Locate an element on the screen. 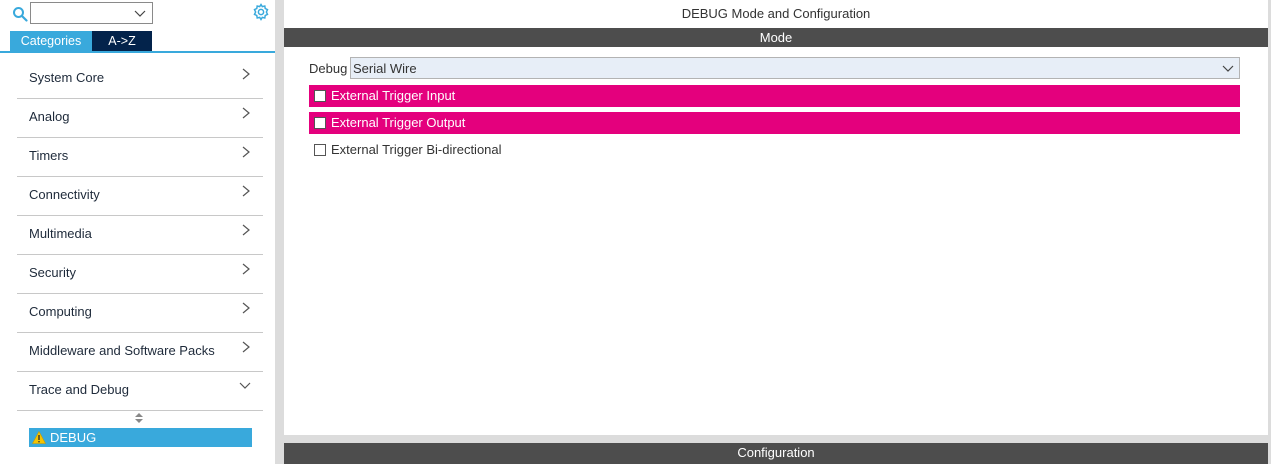  category-label: System Core is located at coordinates (67, 77).